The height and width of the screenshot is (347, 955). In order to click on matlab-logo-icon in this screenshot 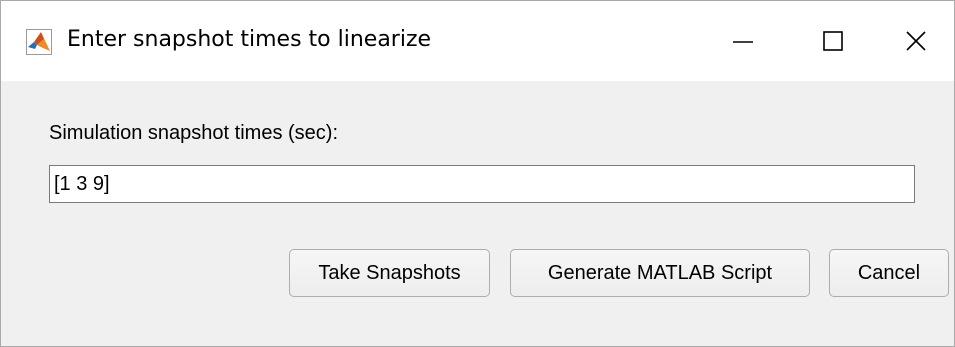, I will do `click(39, 42)`.